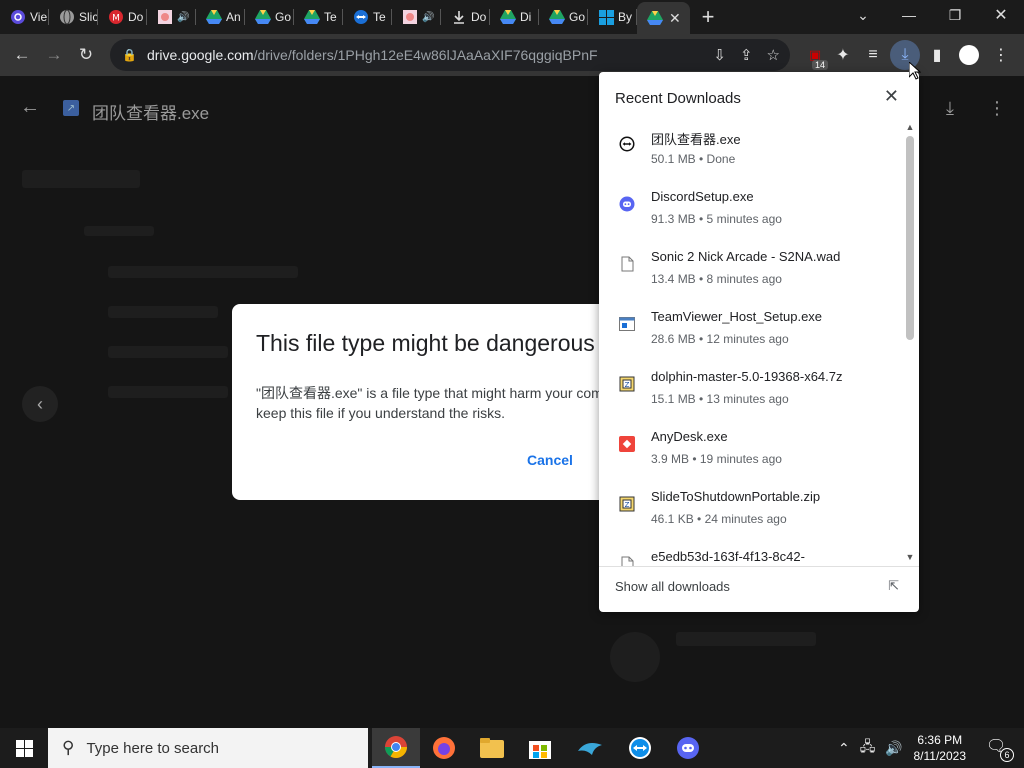  Describe the element at coordinates (719, 55) in the screenshot. I see `install-app-icon: ⇩` at that location.